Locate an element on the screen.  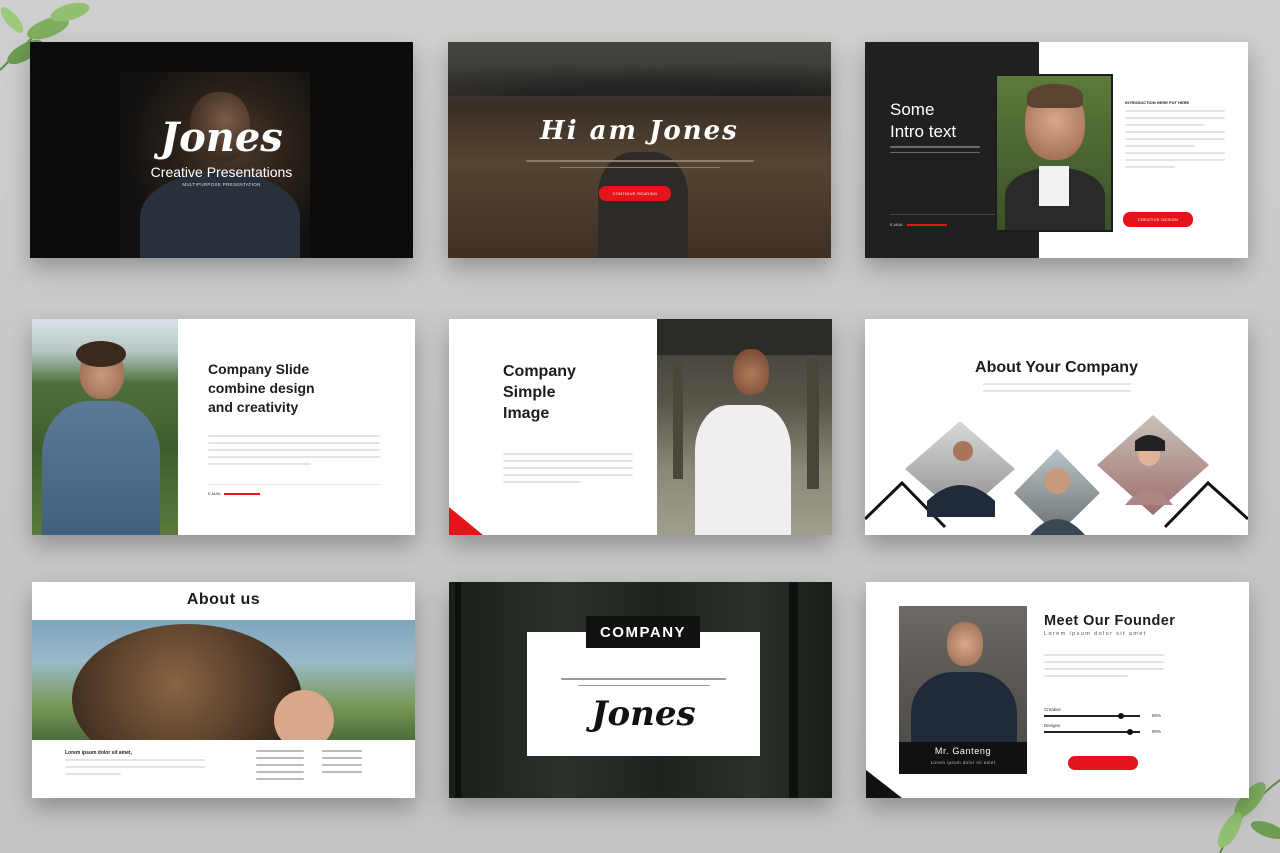
creative-design-button: CREATIVE DESIGN is located at coordinates (1158, 219).